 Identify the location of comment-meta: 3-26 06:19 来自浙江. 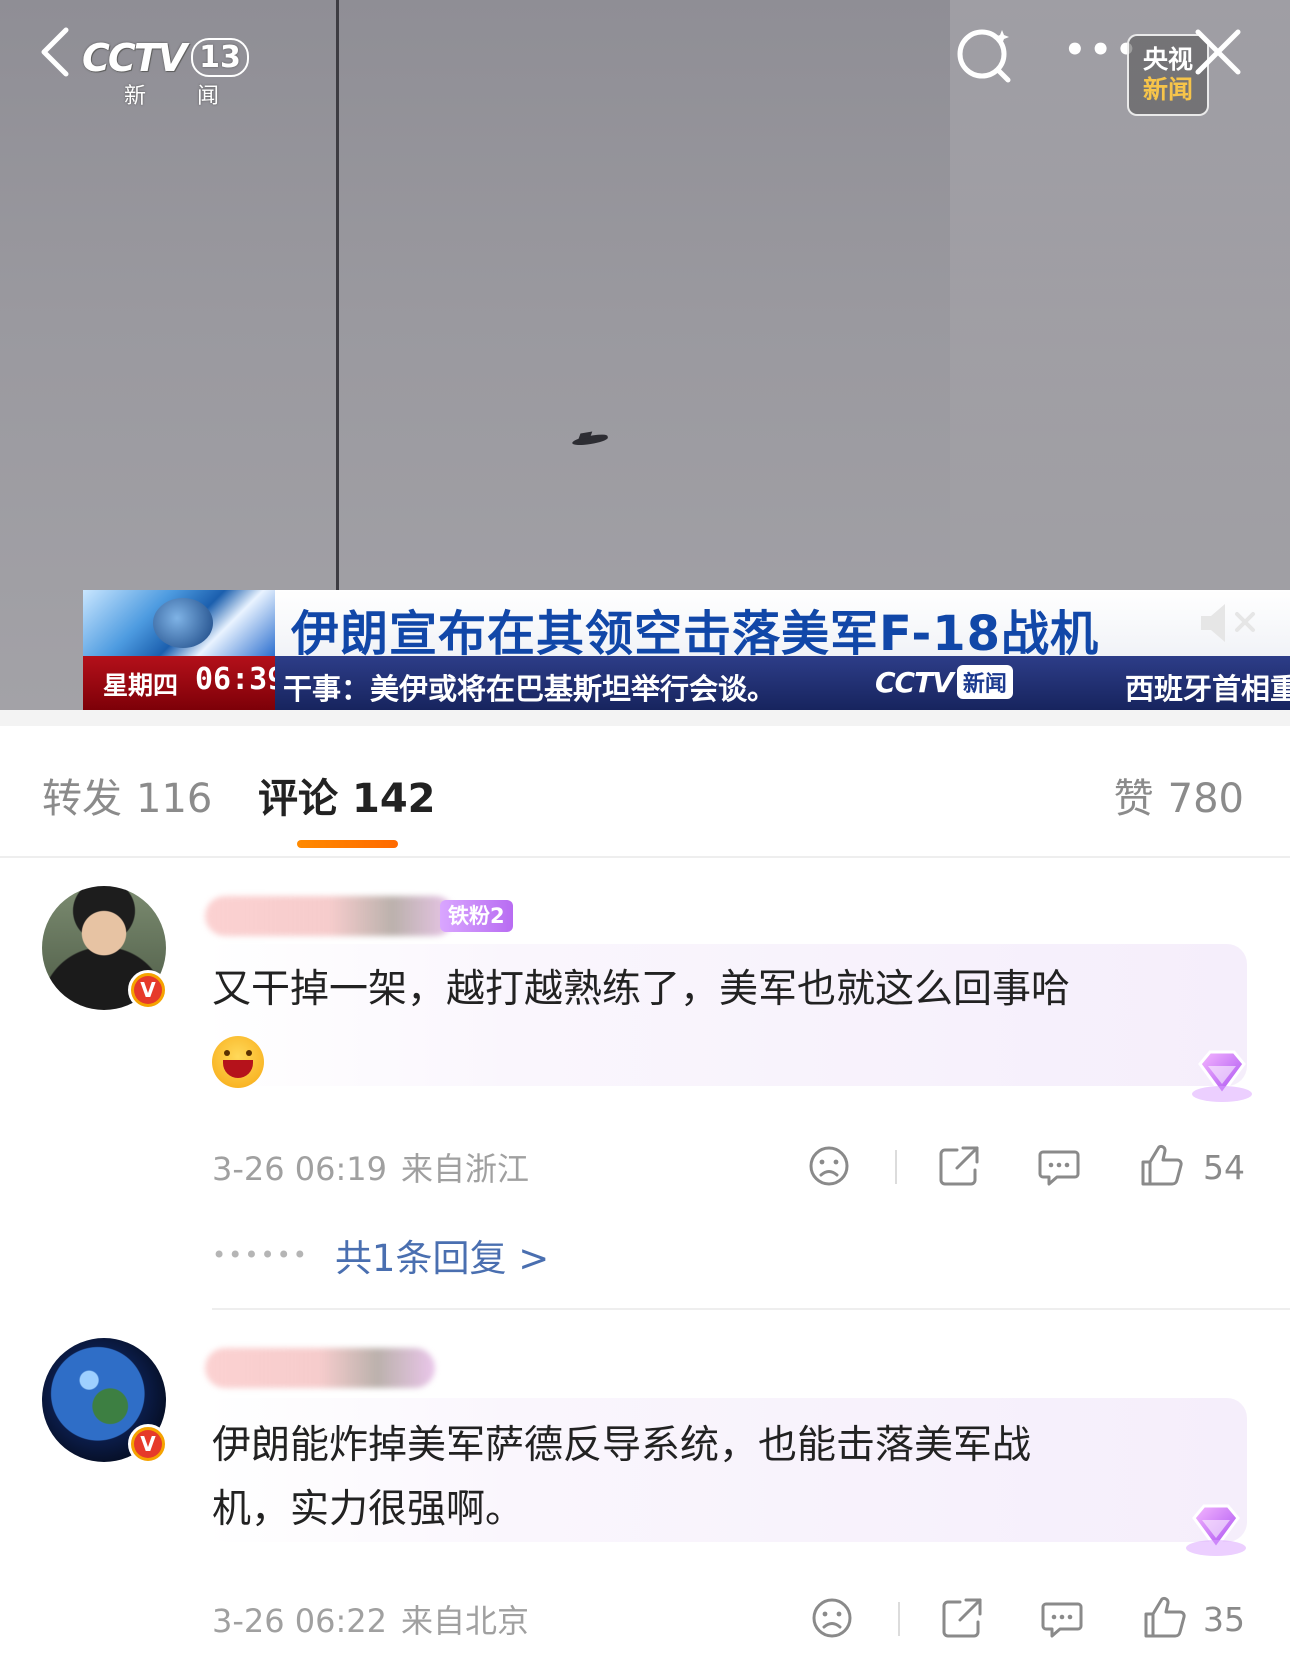
(370, 1167).